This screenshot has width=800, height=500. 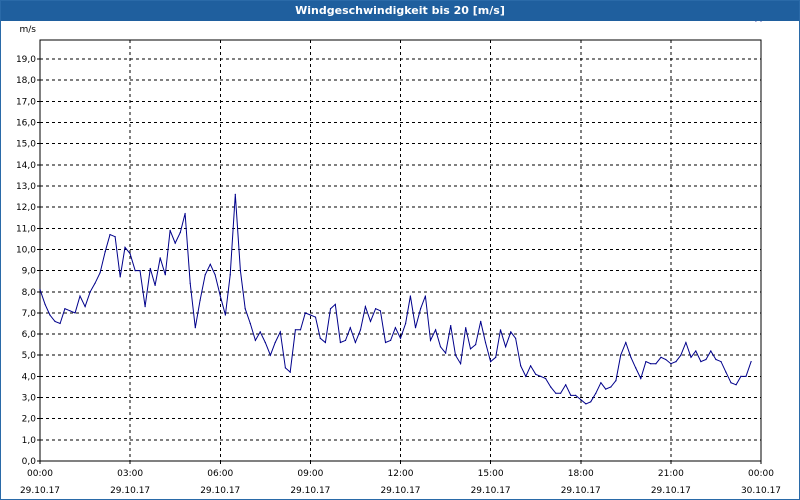 I want to click on y-tick-label: 10,0, so click(x=26, y=250).